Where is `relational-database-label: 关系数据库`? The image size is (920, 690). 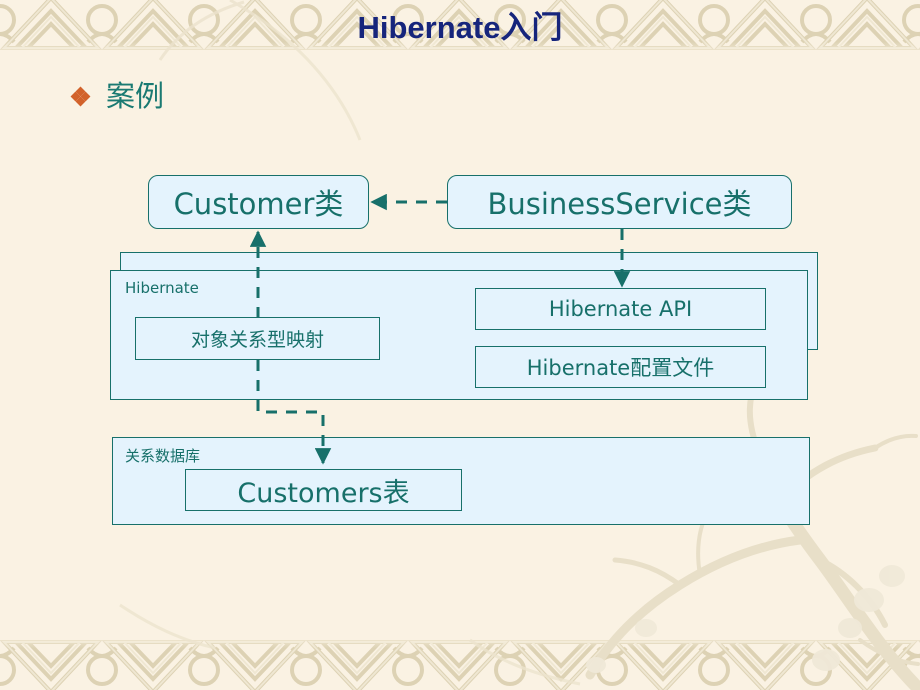 relational-database-label: 关系数据库 is located at coordinates (163, 456).